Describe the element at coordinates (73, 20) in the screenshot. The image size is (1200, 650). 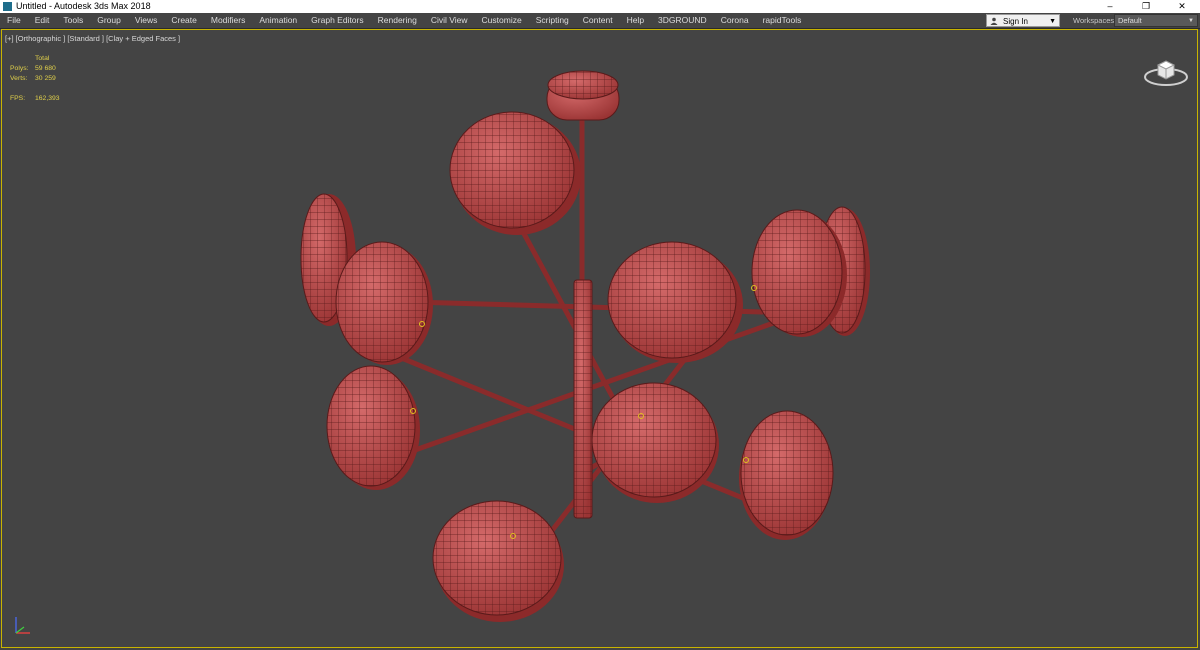
I see `menu-item: Tools` at that location.